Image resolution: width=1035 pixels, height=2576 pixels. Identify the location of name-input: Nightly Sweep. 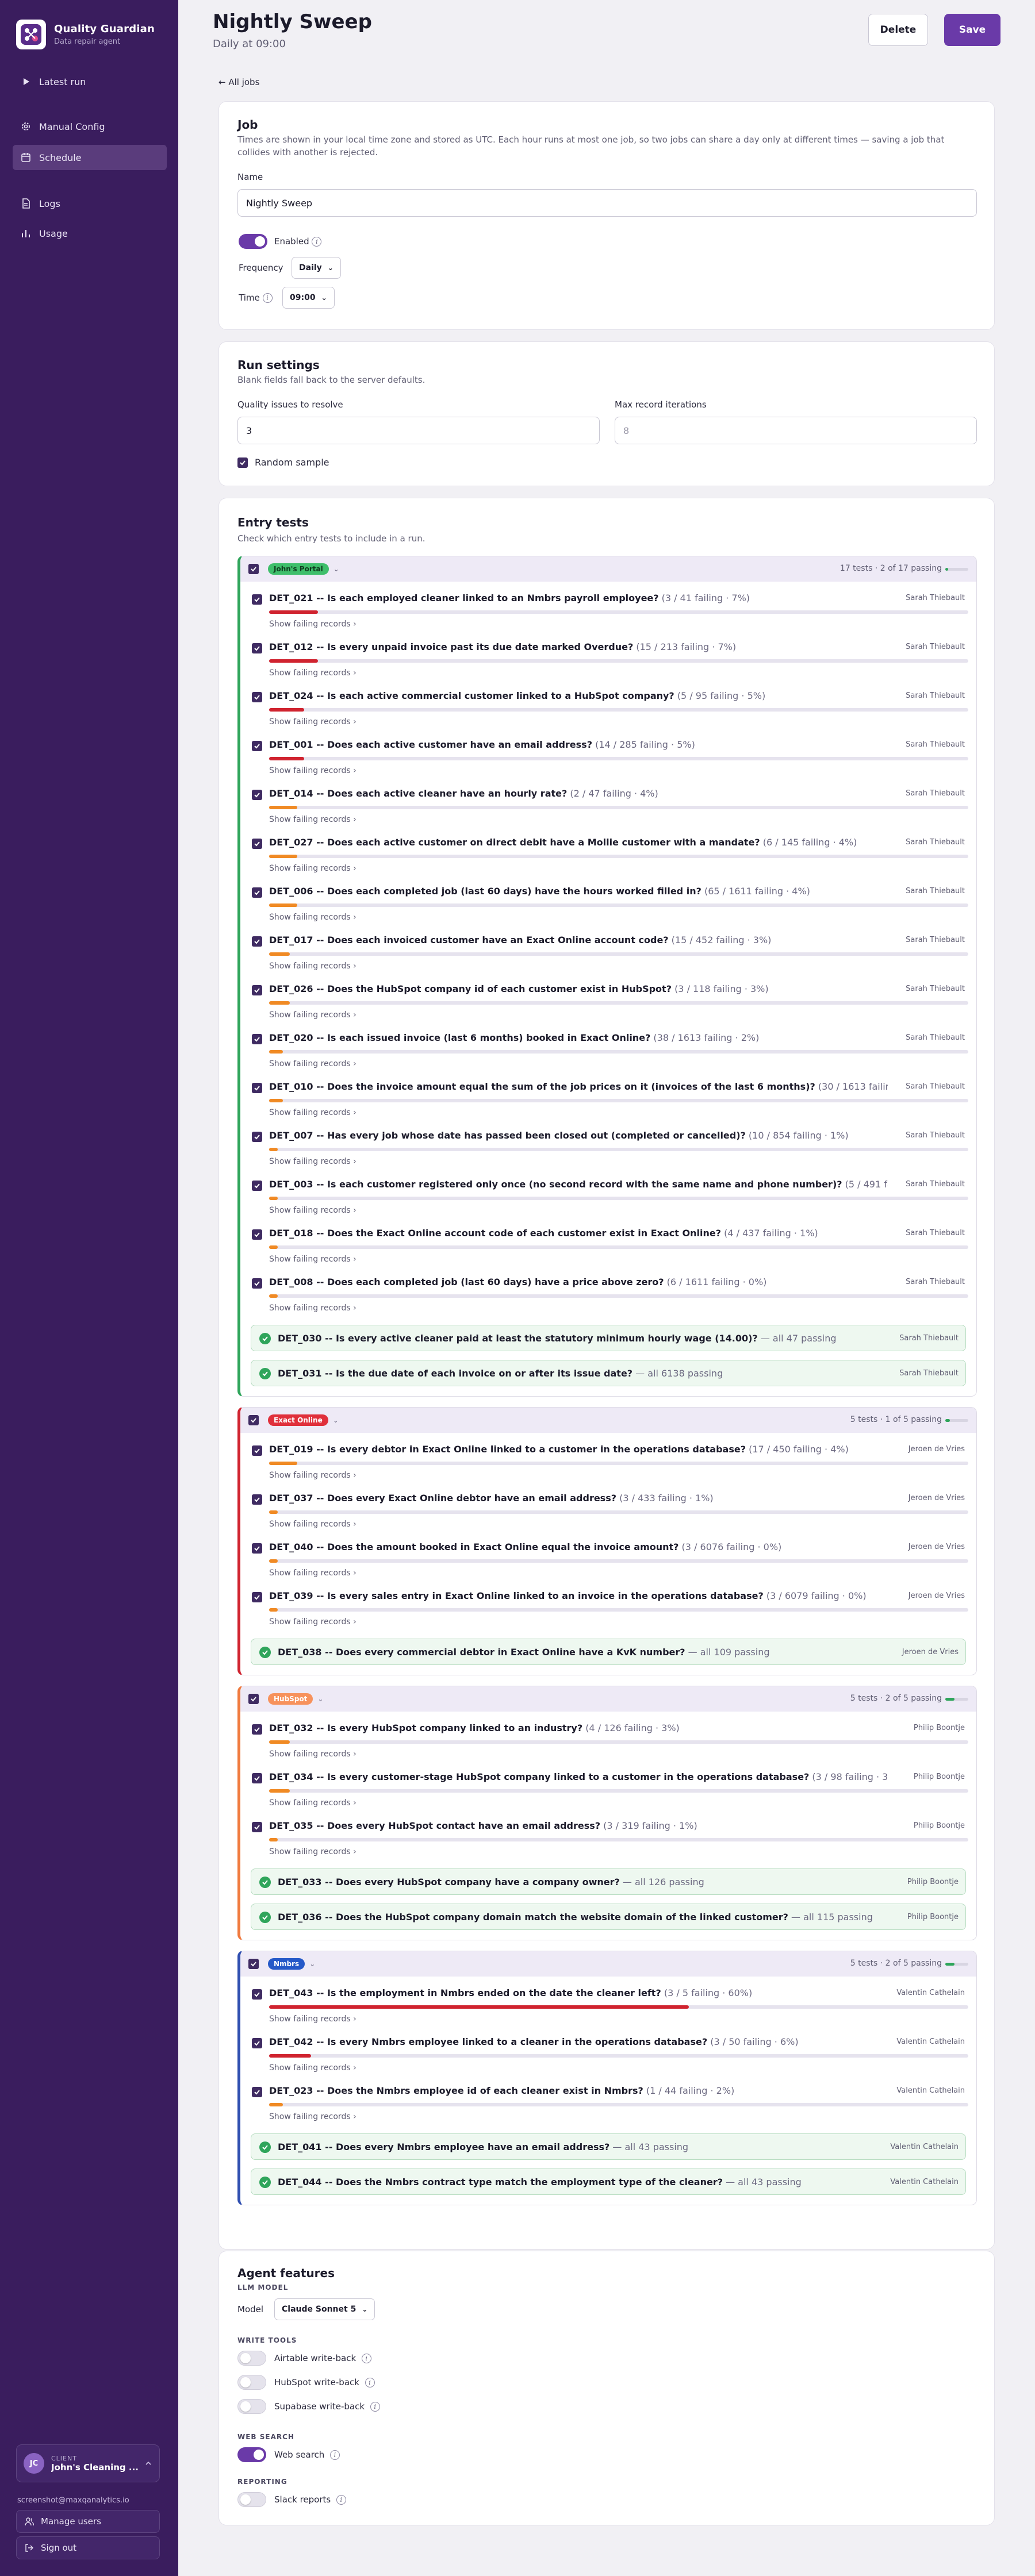
(607, 203).